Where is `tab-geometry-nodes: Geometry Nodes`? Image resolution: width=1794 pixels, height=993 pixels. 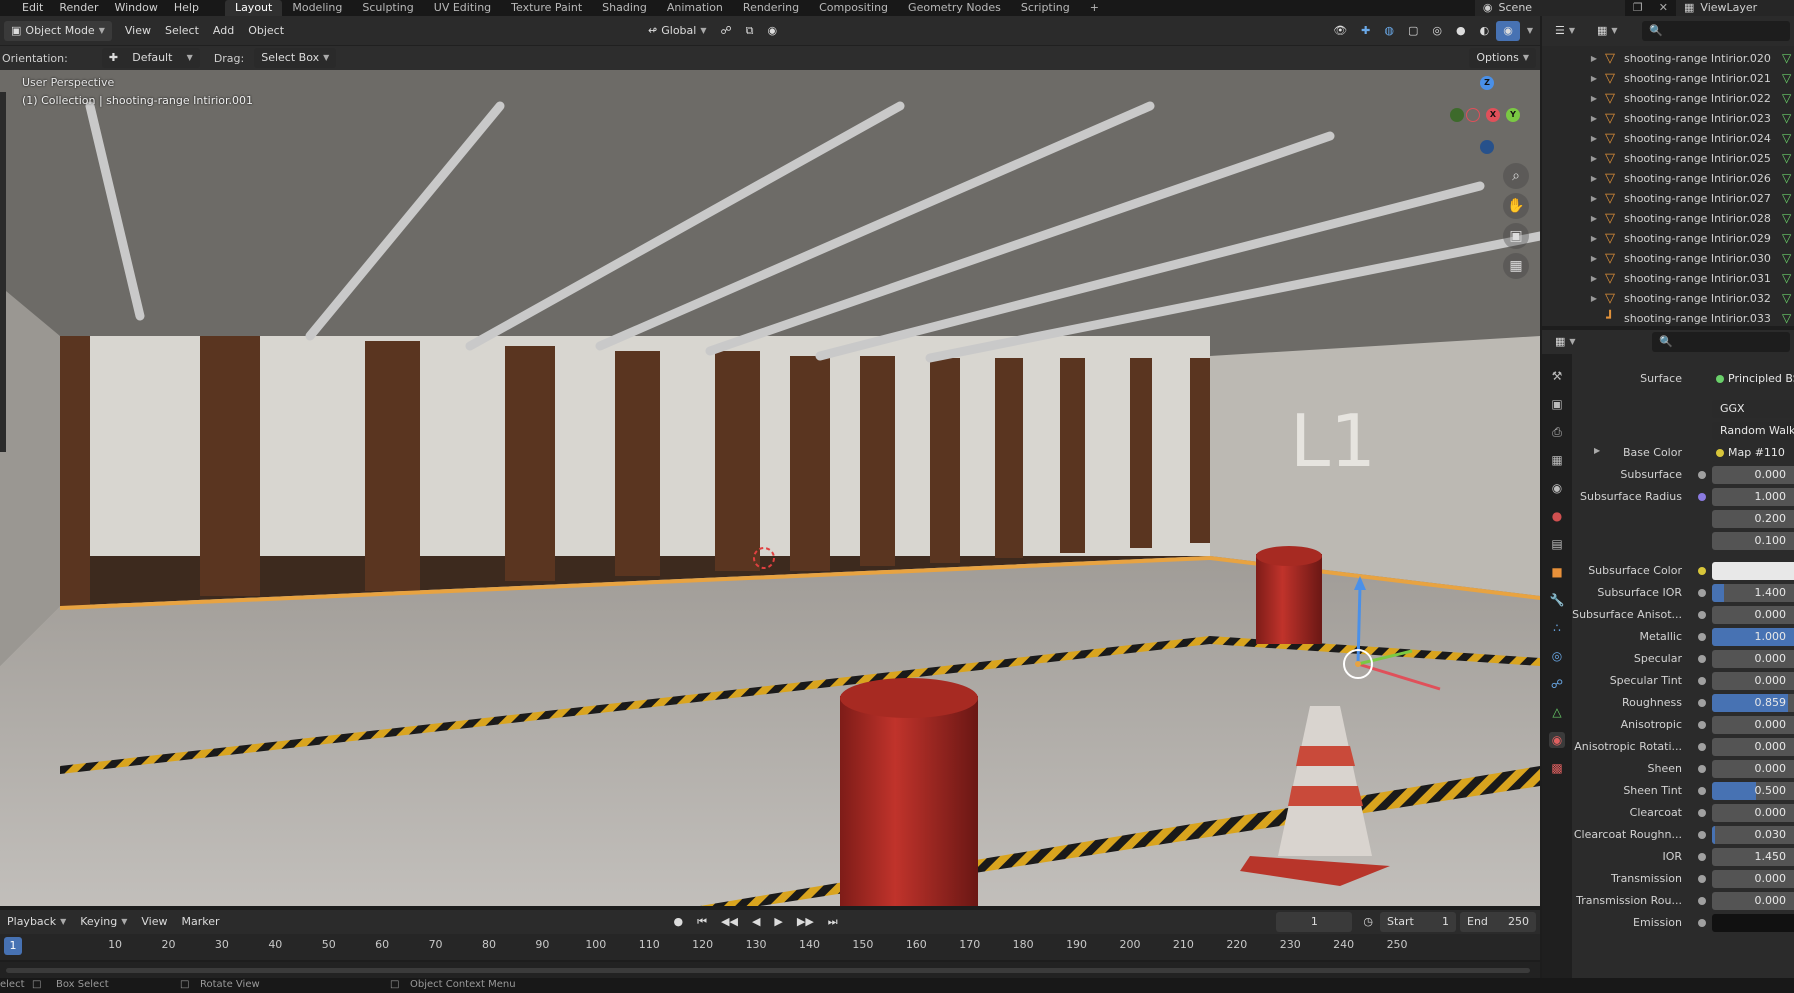 tab-geometry-nodes: Geometry Nodes is located at coordinates (954, 8).